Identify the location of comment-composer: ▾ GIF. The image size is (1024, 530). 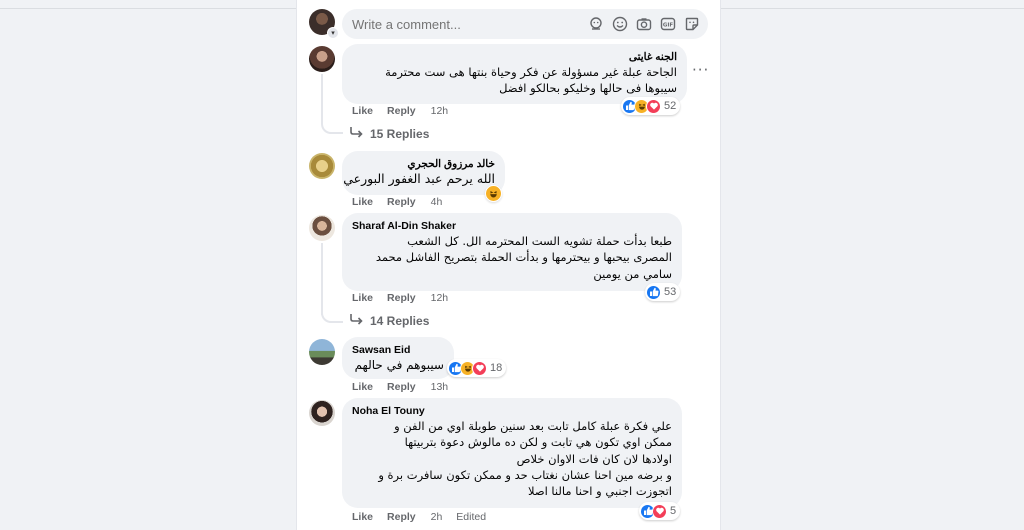
(509, 24).